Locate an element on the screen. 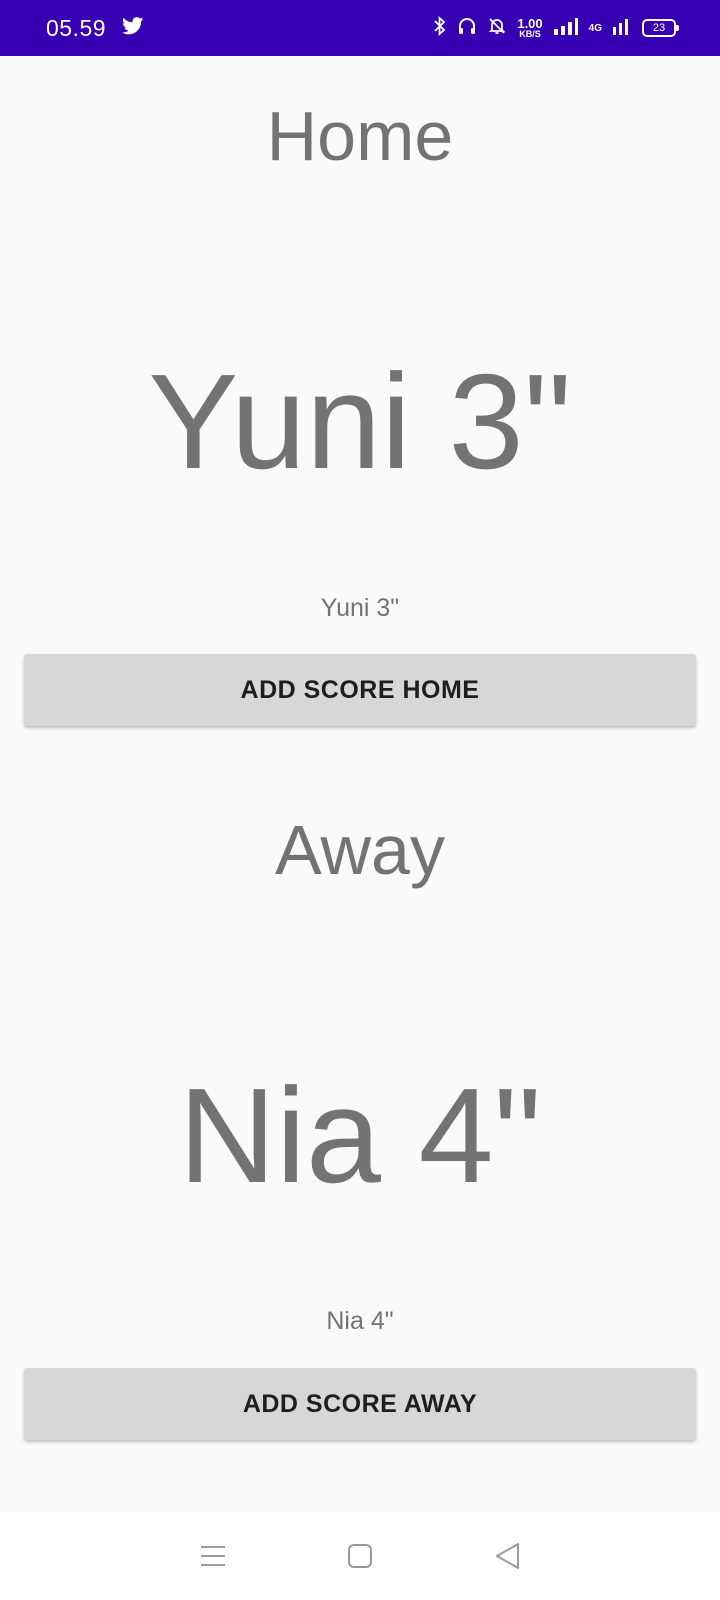  home-score-display: Yuni 3" is located at coordinates (360, 421).